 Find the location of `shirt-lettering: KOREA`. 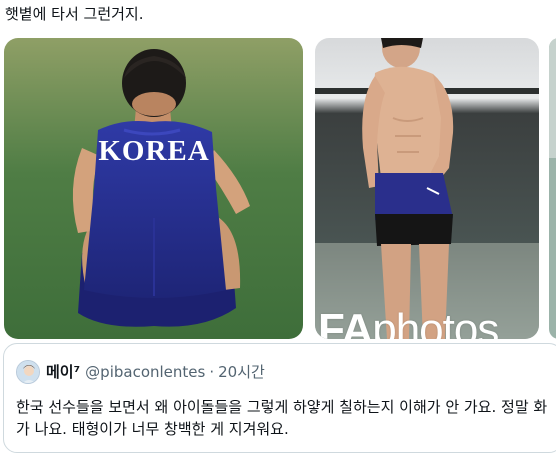

shirt-lettering: KOREA is located at coordinates (153, 151).